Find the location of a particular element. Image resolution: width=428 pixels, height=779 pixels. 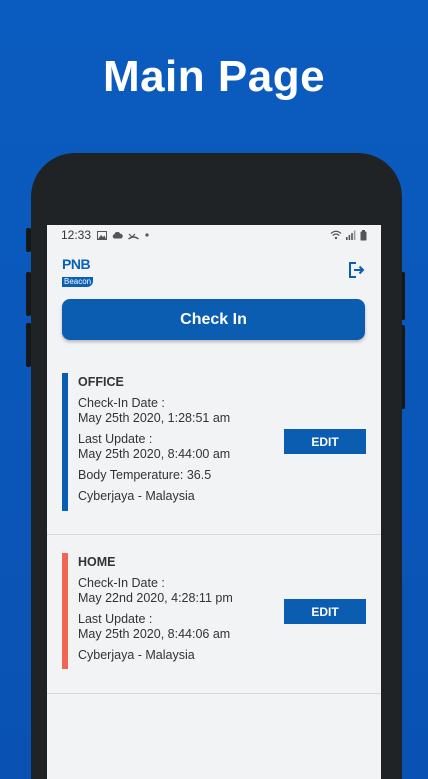

page-heading: Main Page is located at coordinates (214, 76).